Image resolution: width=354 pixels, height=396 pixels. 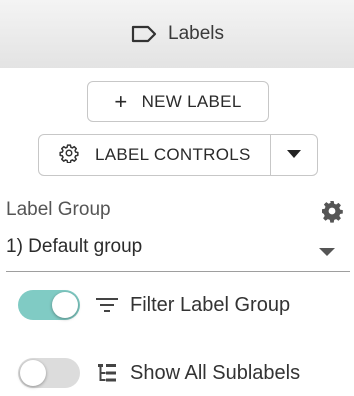 I want to click on filter-label-group-row: Filter Label Group, so click(x=154, y=305).